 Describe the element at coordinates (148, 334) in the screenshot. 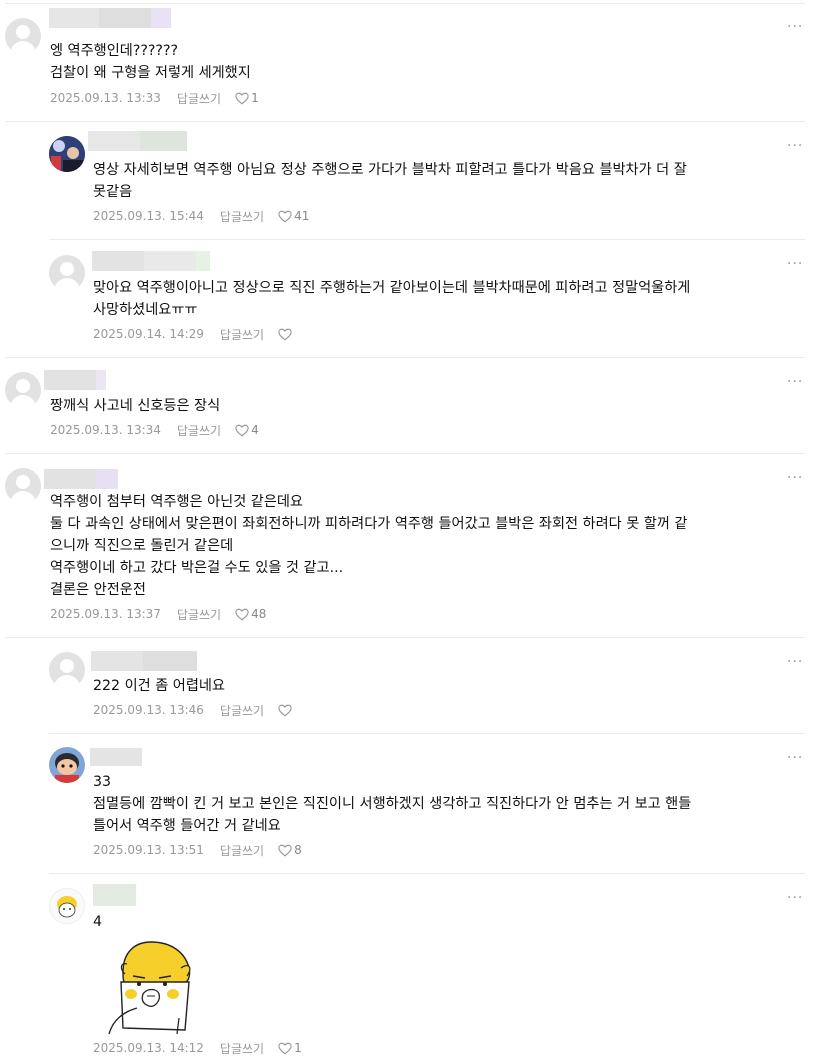

I see `comment-date: 2025.09.14. 14:29` at that location.